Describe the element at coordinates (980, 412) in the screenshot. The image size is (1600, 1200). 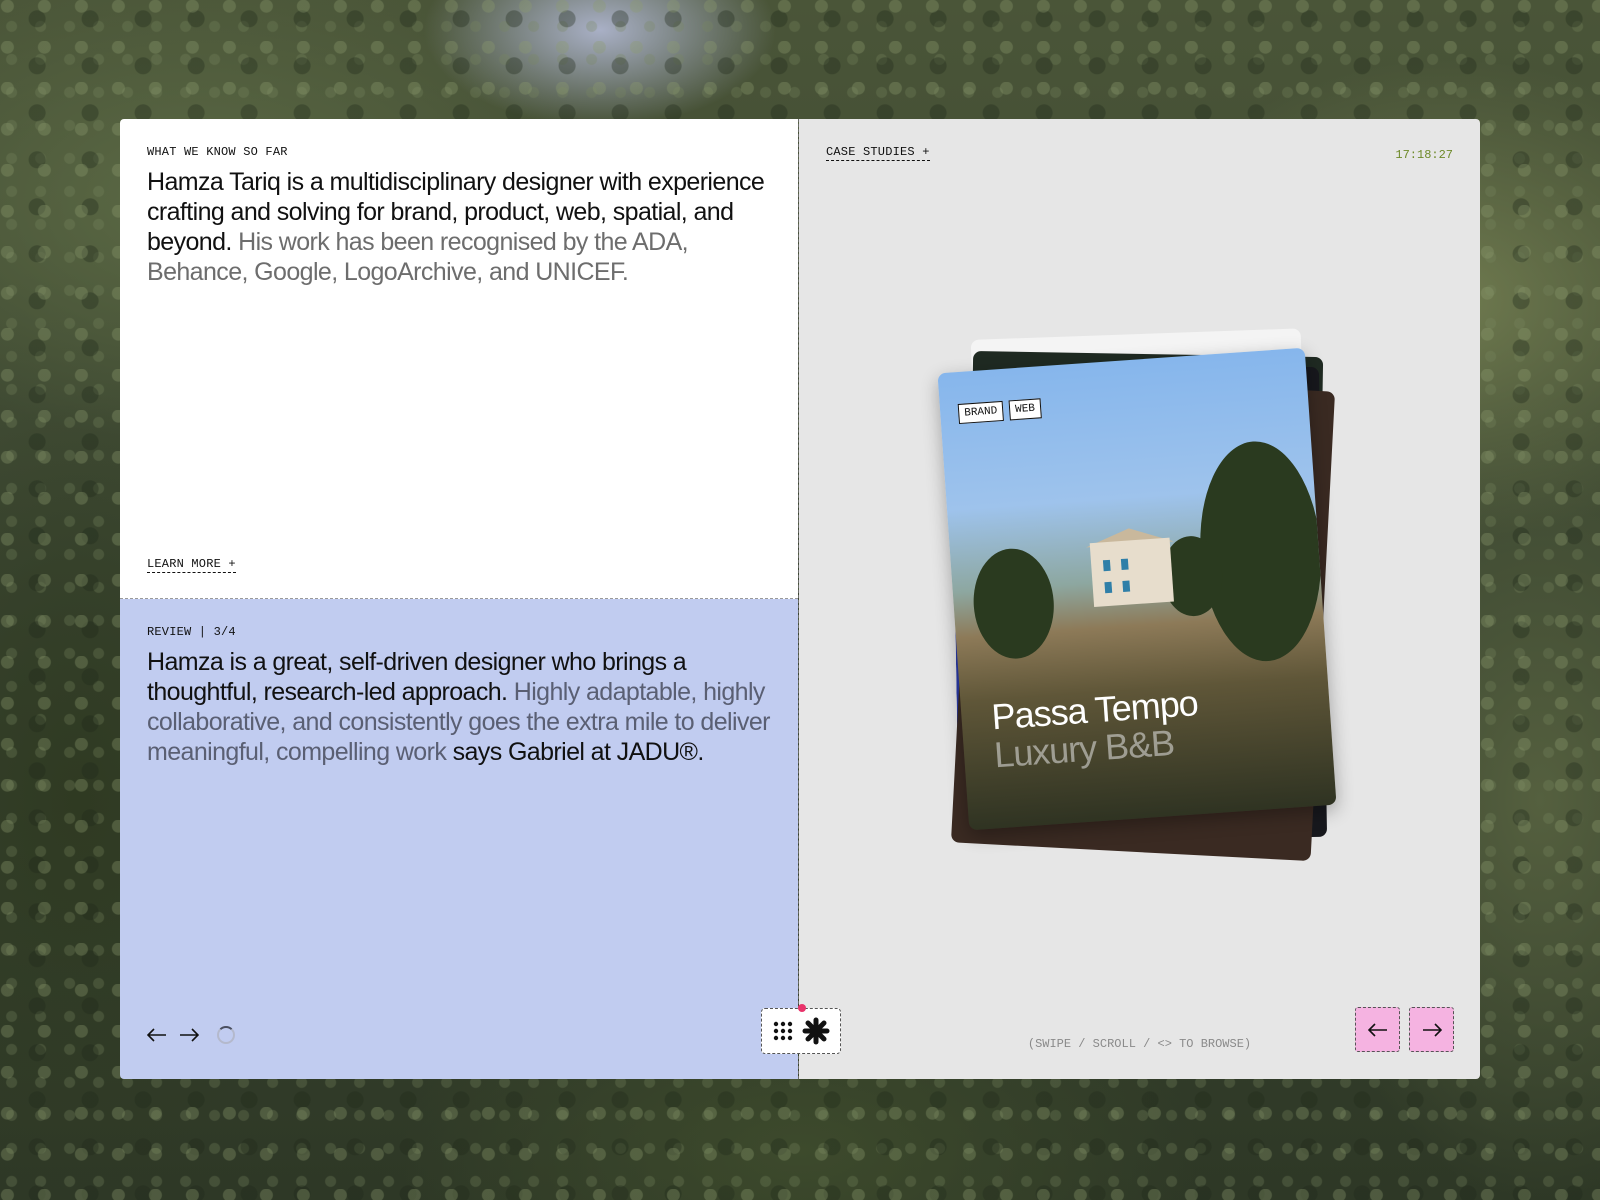
I see `tag-brand: BRAND` at that location.